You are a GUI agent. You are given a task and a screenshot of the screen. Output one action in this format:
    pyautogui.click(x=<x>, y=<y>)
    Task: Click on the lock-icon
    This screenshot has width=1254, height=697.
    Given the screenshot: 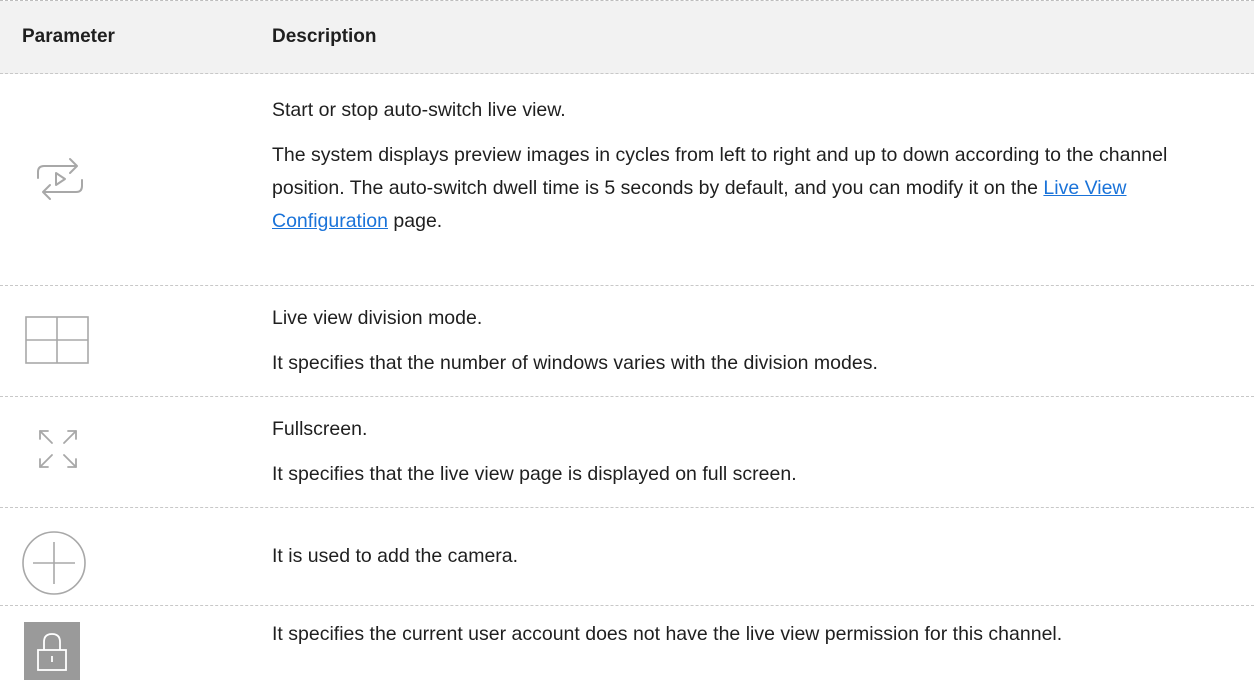 What is the action you would take?
    pyautogui.click(x=52, y=651)
    